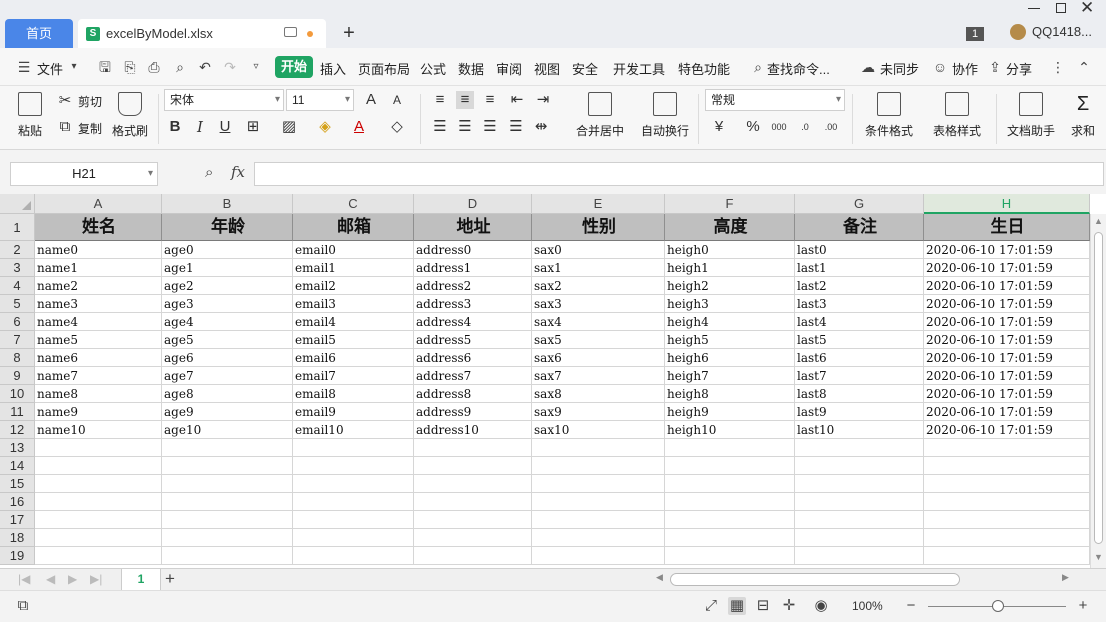 The height and width of the screenshot is (622, 1106). What do you see at coordinates (1098, 388) in the screenshot?
I see `scroll-thumb` at bounding box center [1098, 388].